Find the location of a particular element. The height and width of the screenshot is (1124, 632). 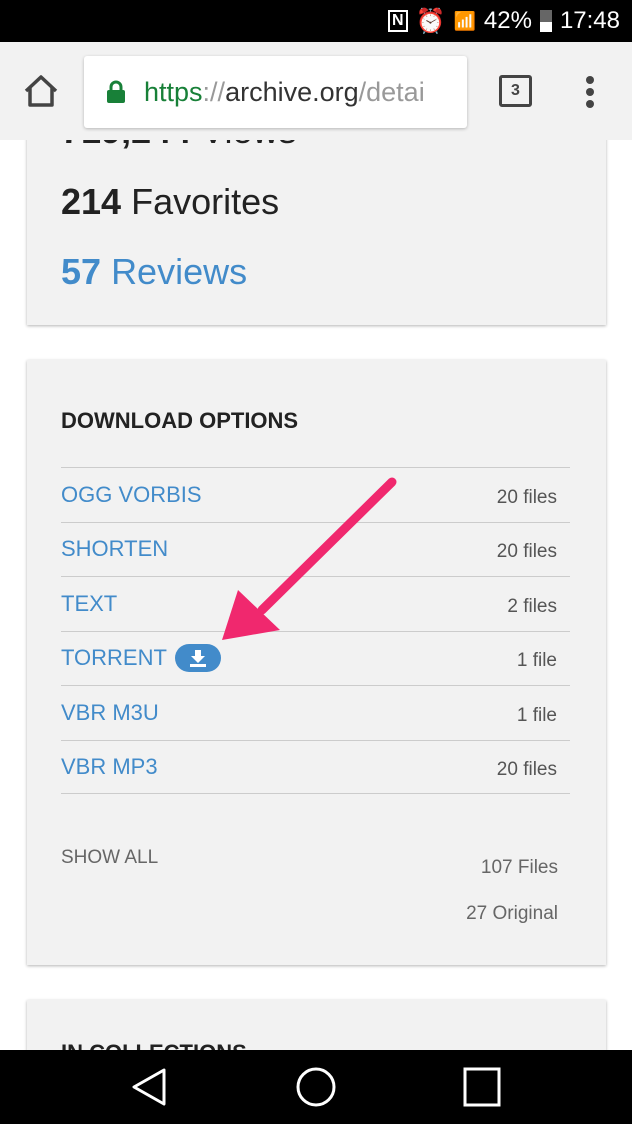

home-nav-icon is located at coordinates (316, 1087).